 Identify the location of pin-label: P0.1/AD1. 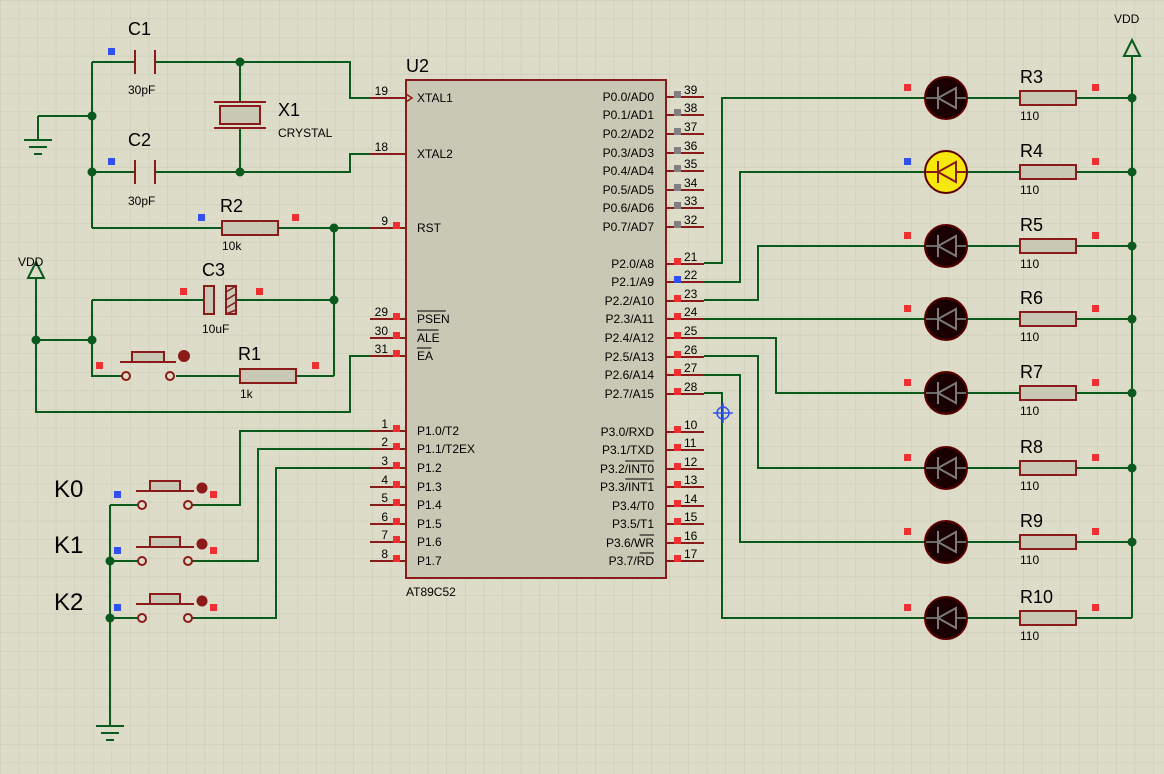
(629, 115).